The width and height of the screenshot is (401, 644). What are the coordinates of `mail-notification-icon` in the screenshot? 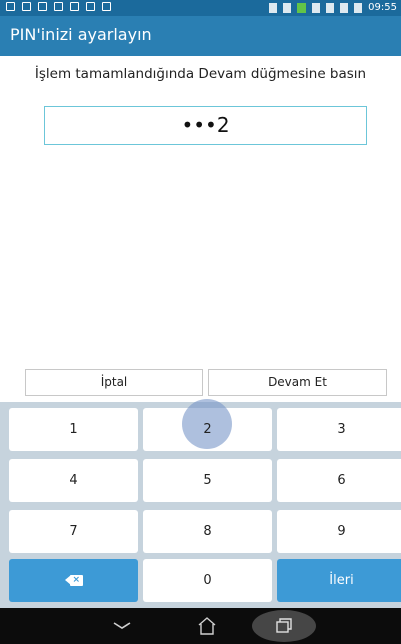 It's located at (26, 6).